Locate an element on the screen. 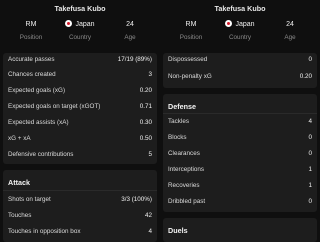 The width and height of the screenshot is (320, 242). stat-row: Touches in opposition box 4 is located at coordinates (80, 232).